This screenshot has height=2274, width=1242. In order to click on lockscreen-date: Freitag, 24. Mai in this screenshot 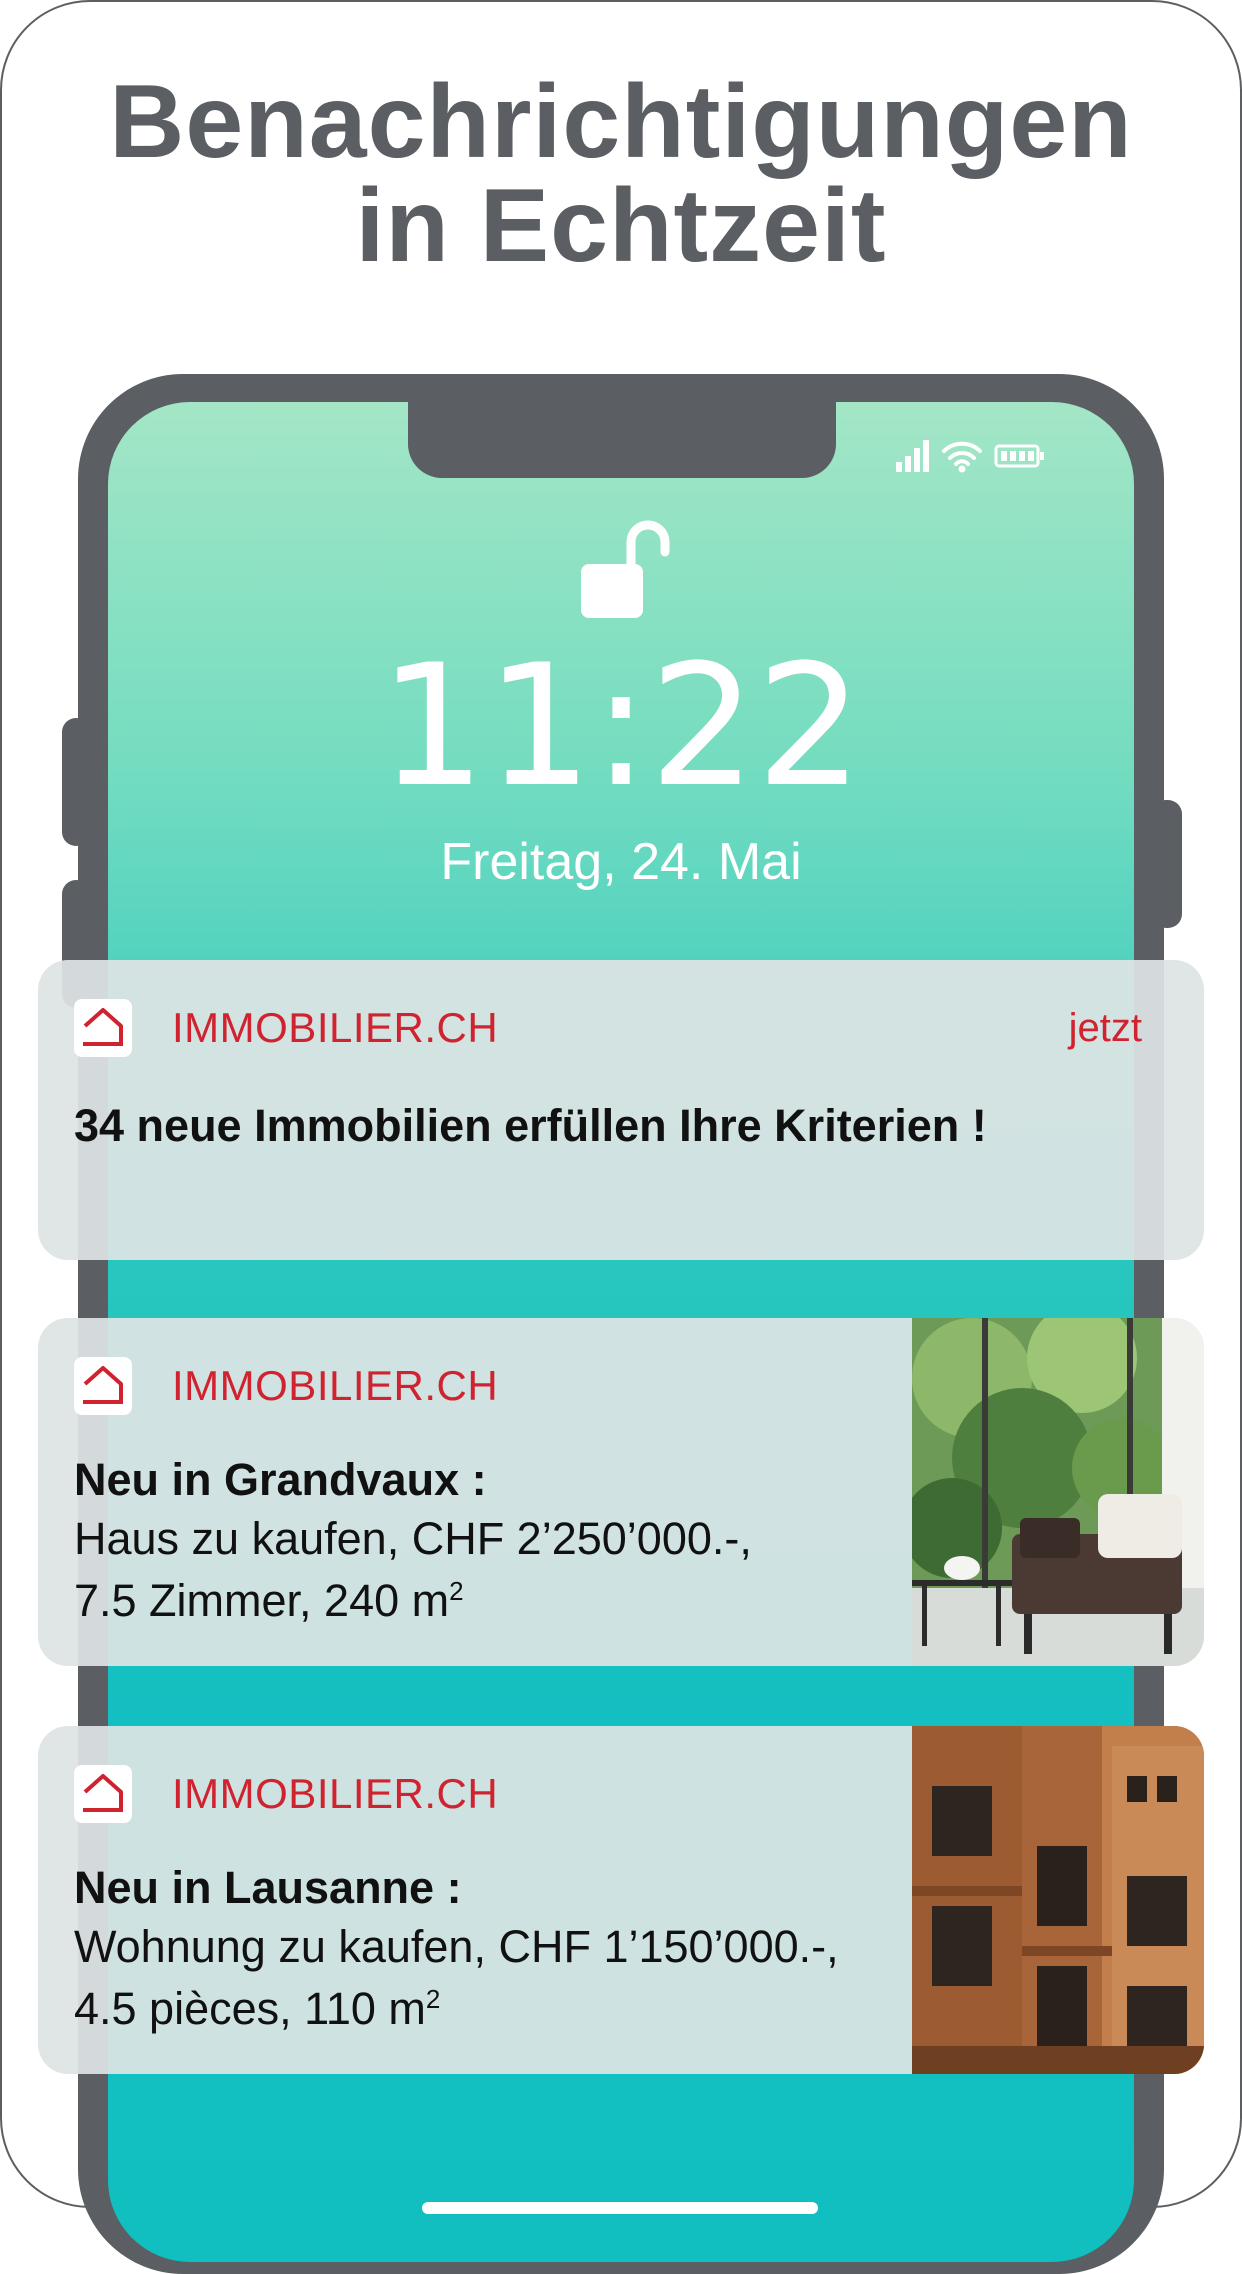, I will do `click(621, 862)`.